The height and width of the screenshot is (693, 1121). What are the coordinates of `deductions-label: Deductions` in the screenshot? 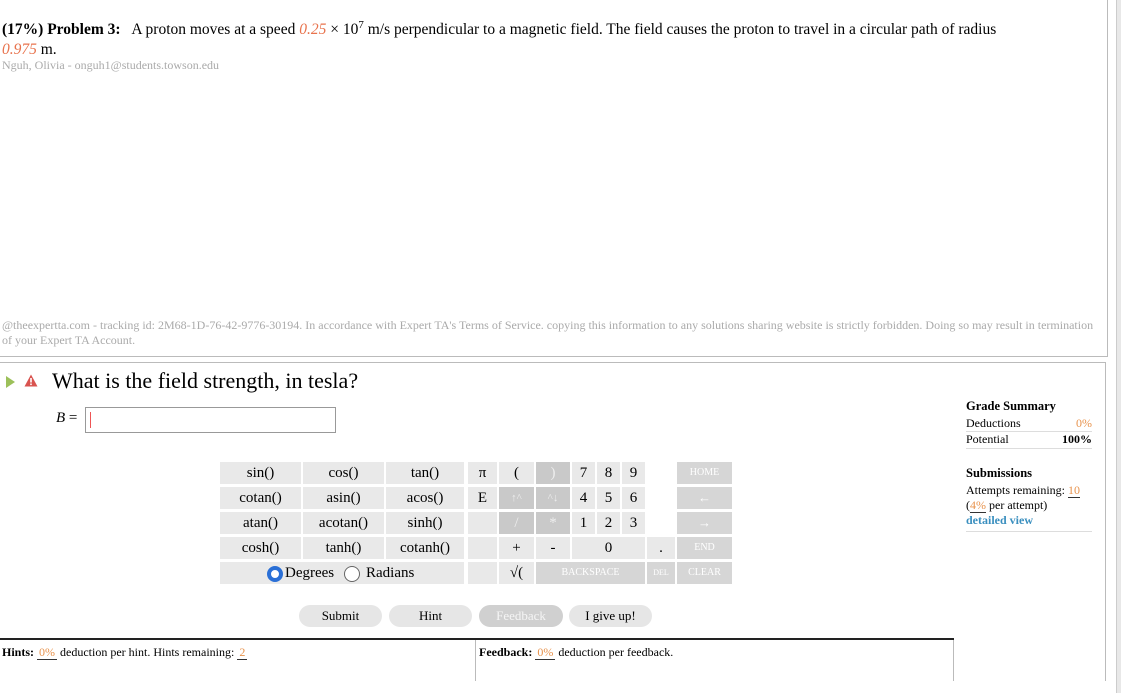 It's located at (993, 423).